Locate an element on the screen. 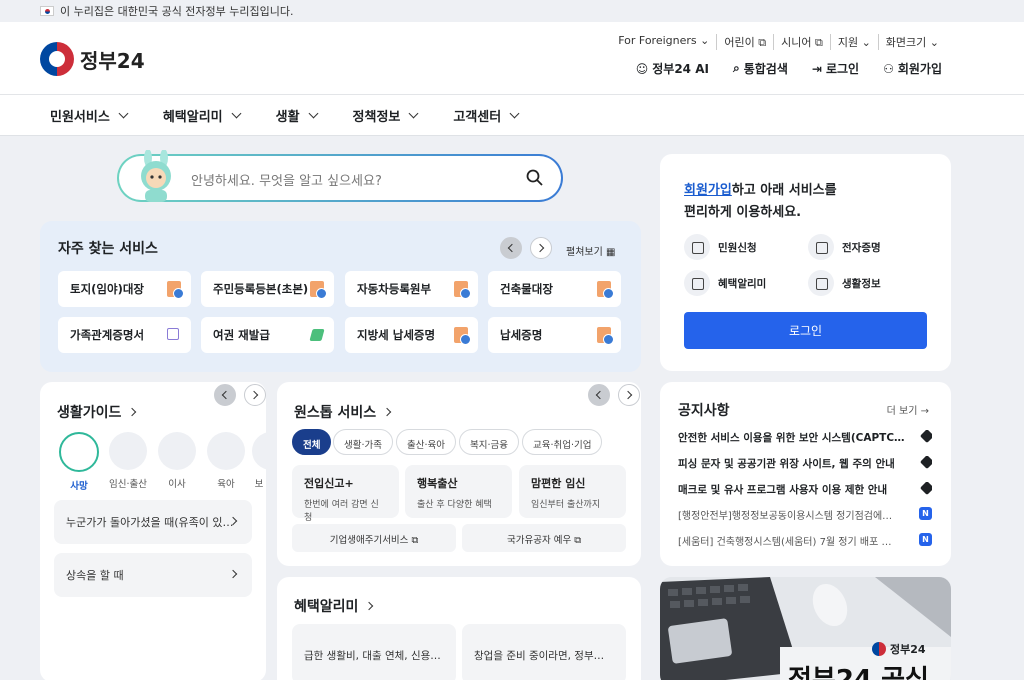  tile-land-ledger: 토지(임야)대장 is located at coordinates (124, 289).